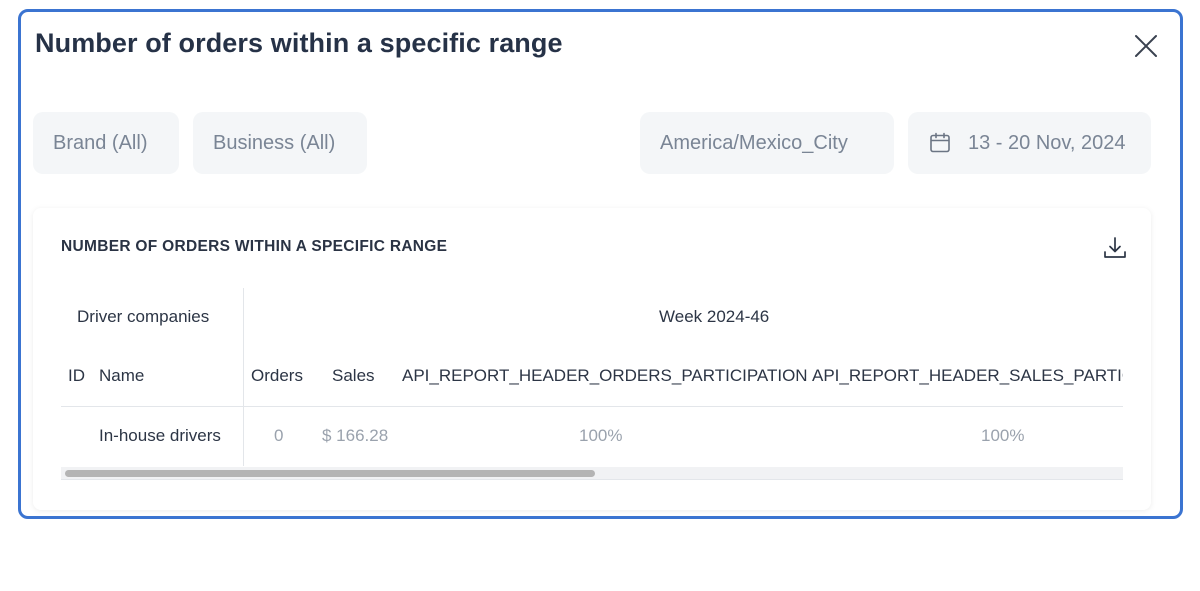  What do you see at coordinates (76, 375) in the screenshot?
I see `column-header-id: ID` at bounding box center [76, 375].